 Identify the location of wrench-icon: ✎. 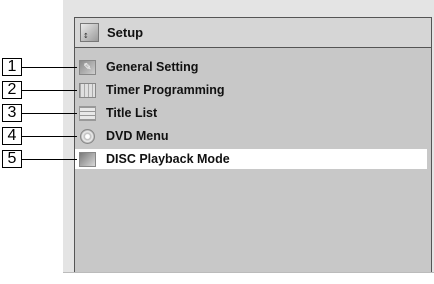
(87, 67).